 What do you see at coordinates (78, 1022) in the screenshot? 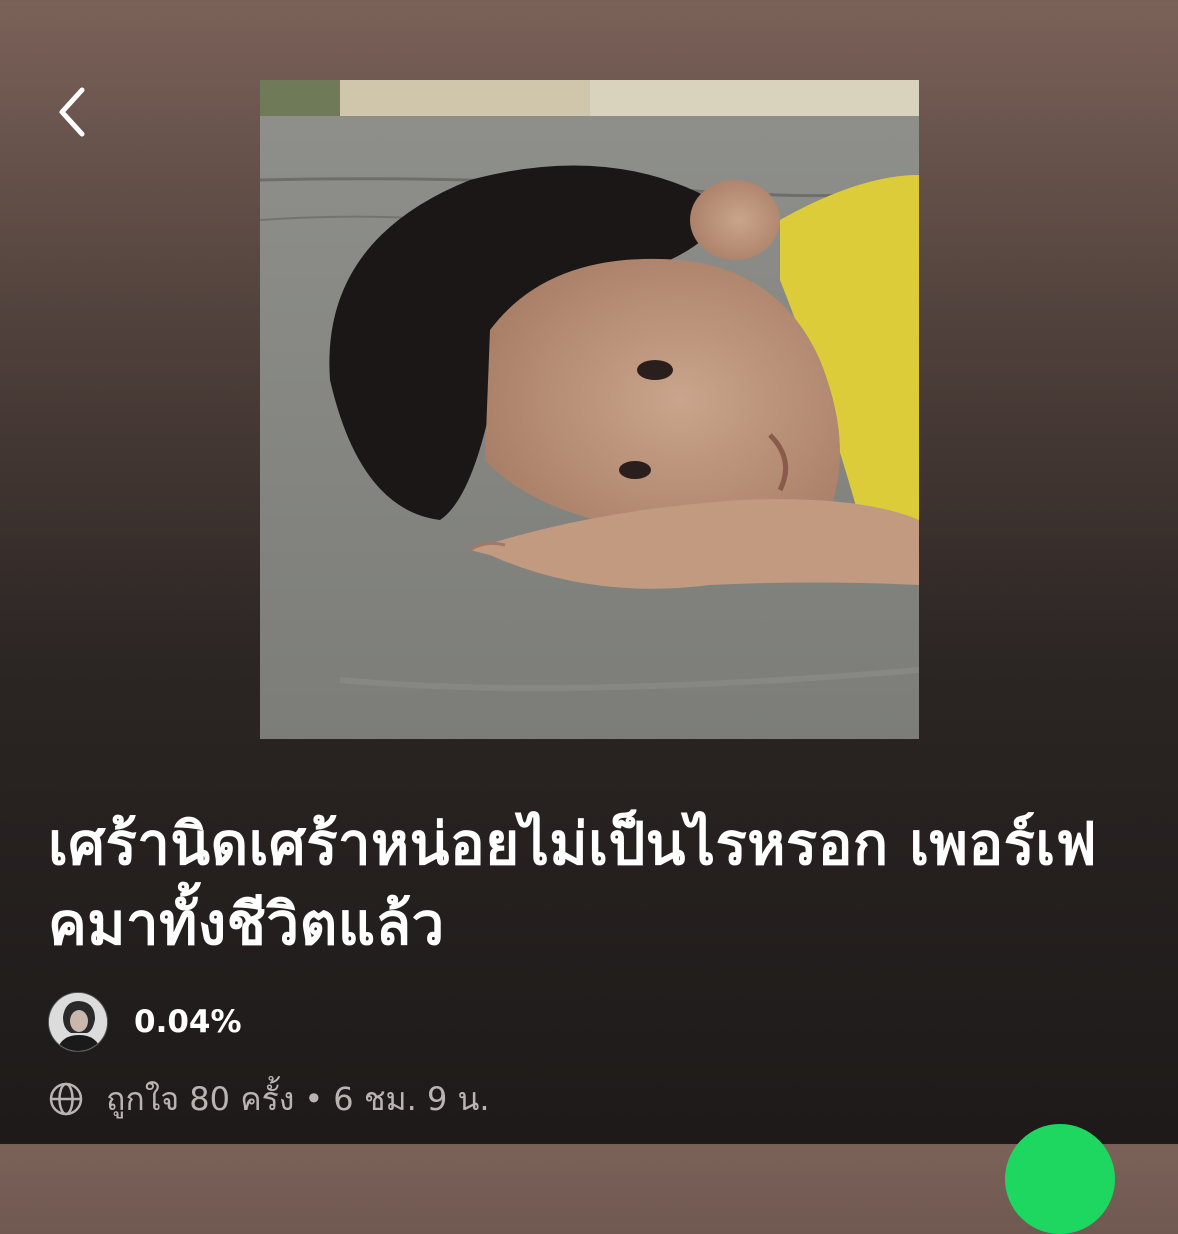
I see `owner-avatar` at bounding box center [78, 1022].